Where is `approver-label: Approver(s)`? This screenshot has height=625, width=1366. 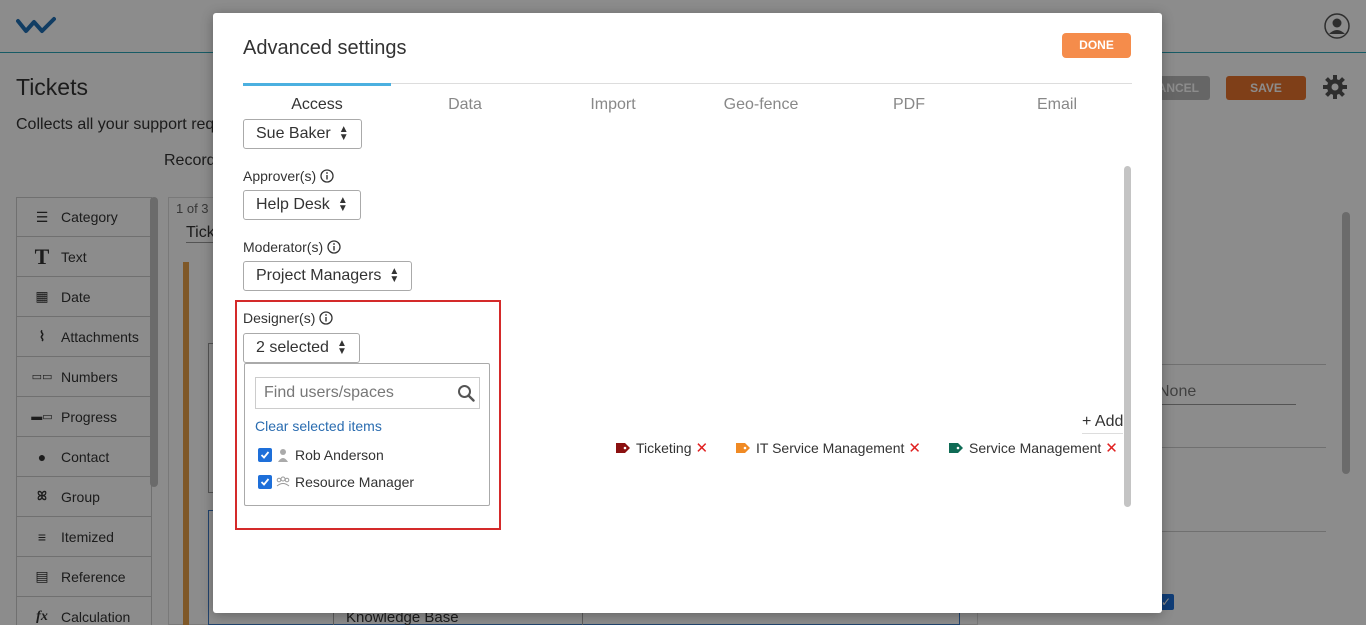
approver-label: Approver(s) is located at coordinates (288, 176).